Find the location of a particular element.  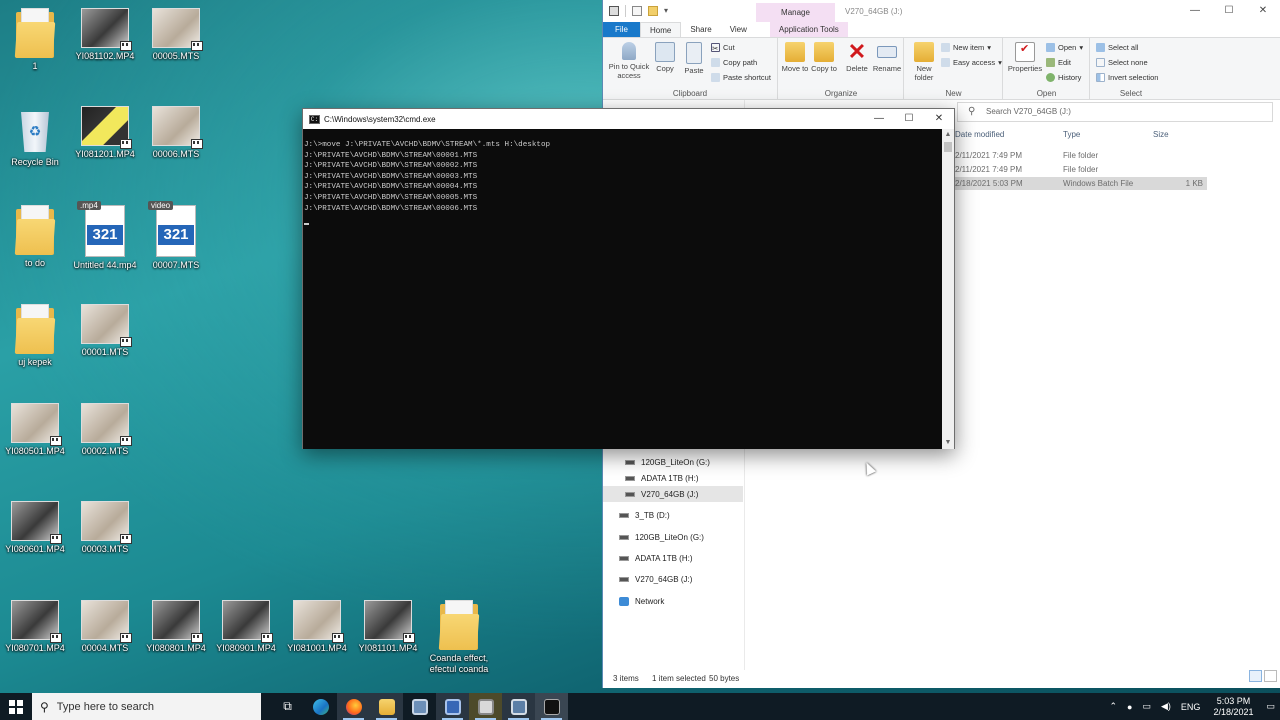

nav-item: Network is located at coordinates (641, 601).